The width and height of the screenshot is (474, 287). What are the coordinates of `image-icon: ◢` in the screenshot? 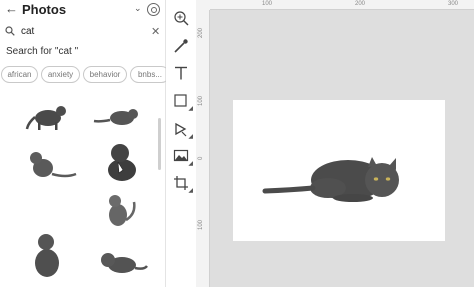 It's located at (183, 157).